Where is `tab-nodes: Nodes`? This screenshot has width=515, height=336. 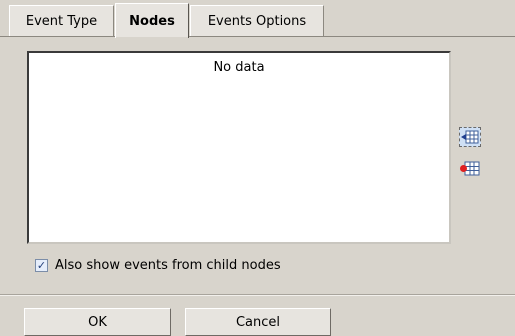 tab-nodes: Nodes is located at coordinates (152, 21).